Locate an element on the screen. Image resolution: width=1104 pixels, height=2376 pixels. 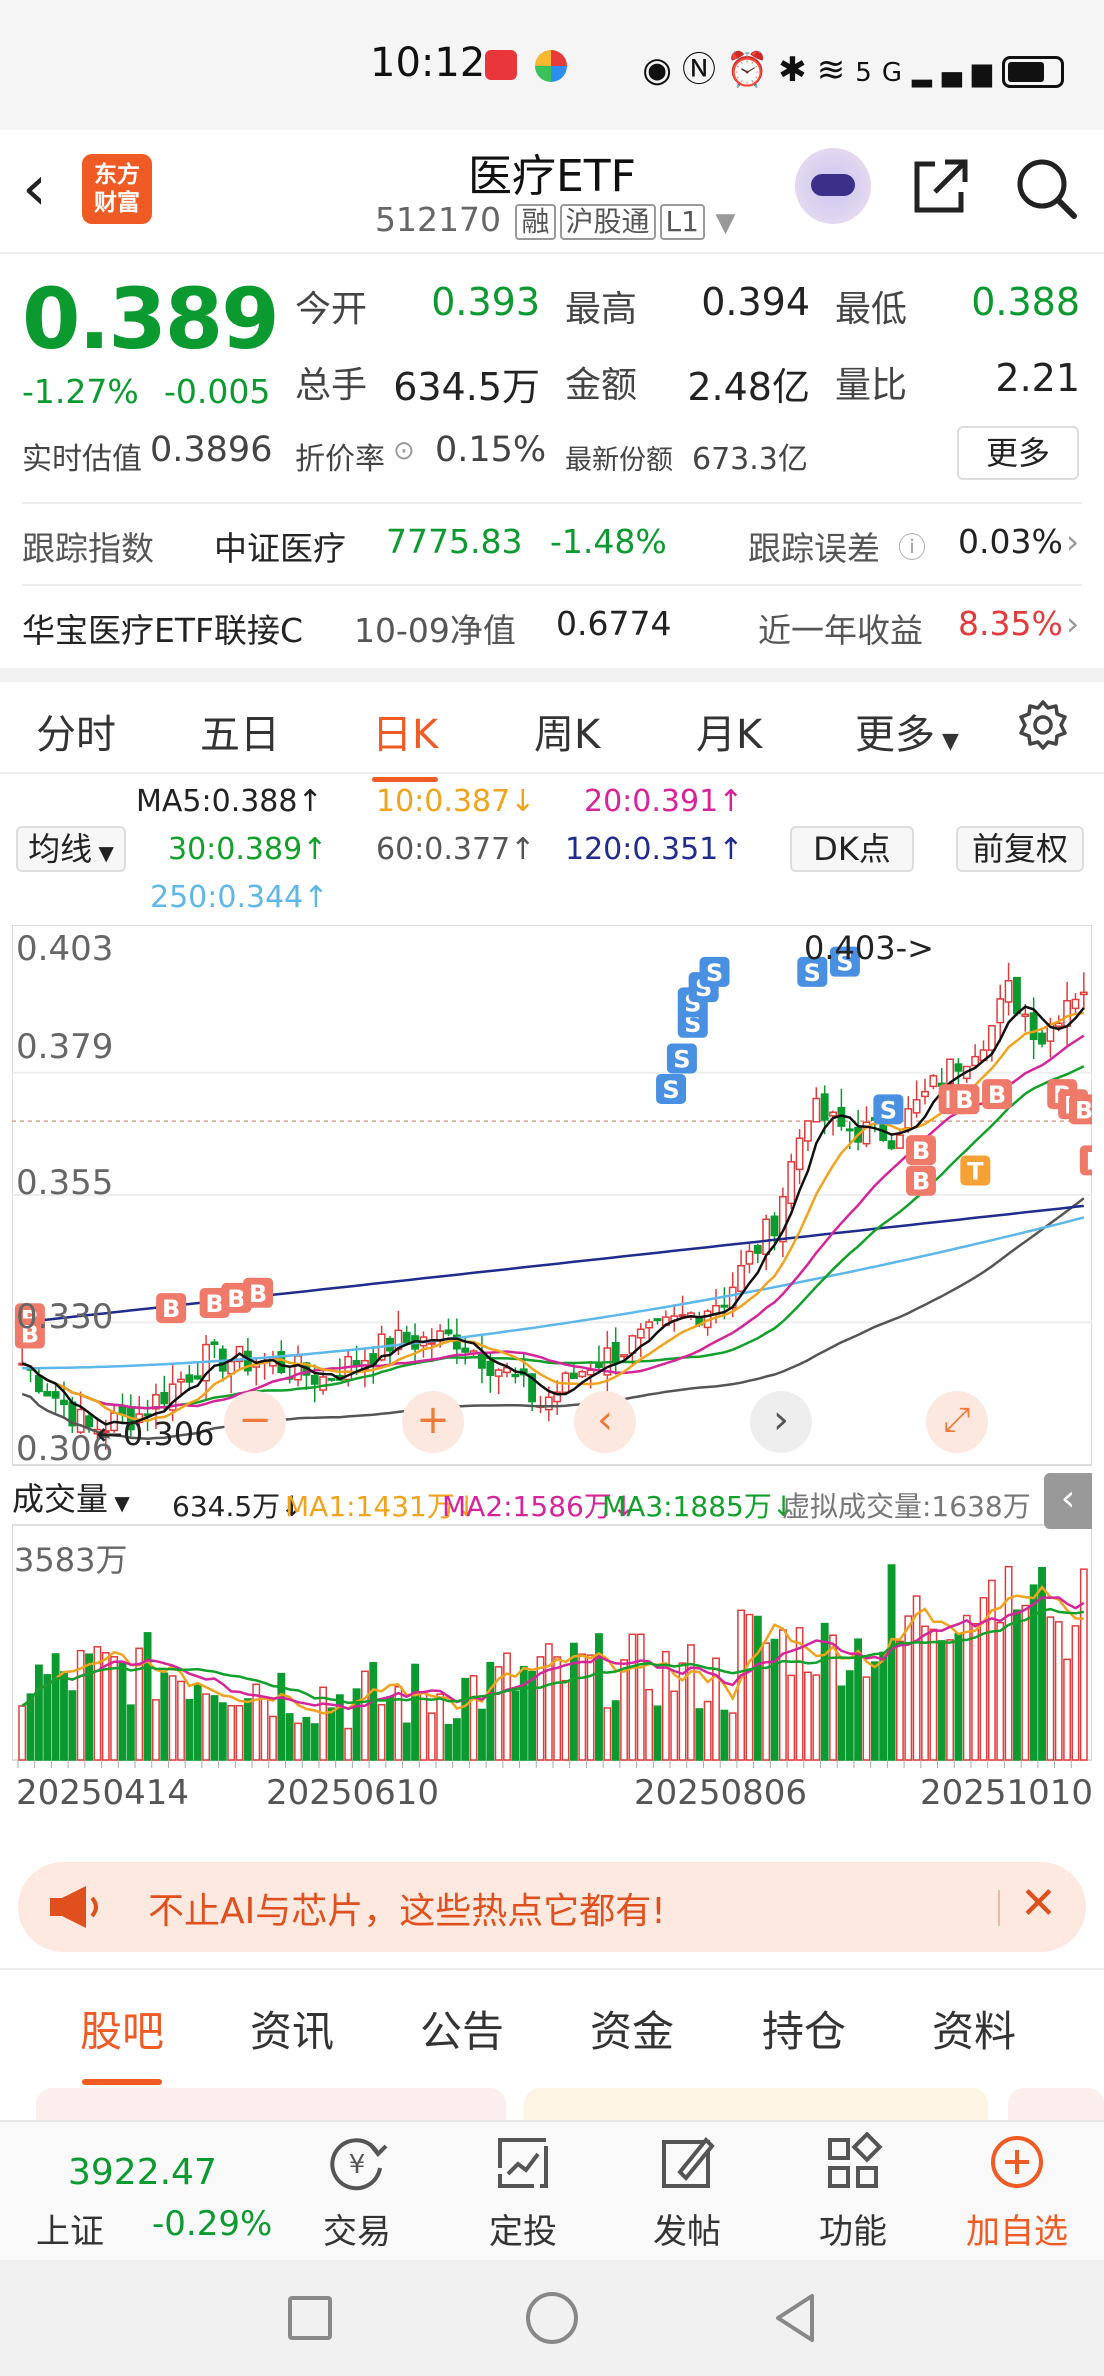
tab-fund-flow: 资金 is located at coordinates (632, 2028).